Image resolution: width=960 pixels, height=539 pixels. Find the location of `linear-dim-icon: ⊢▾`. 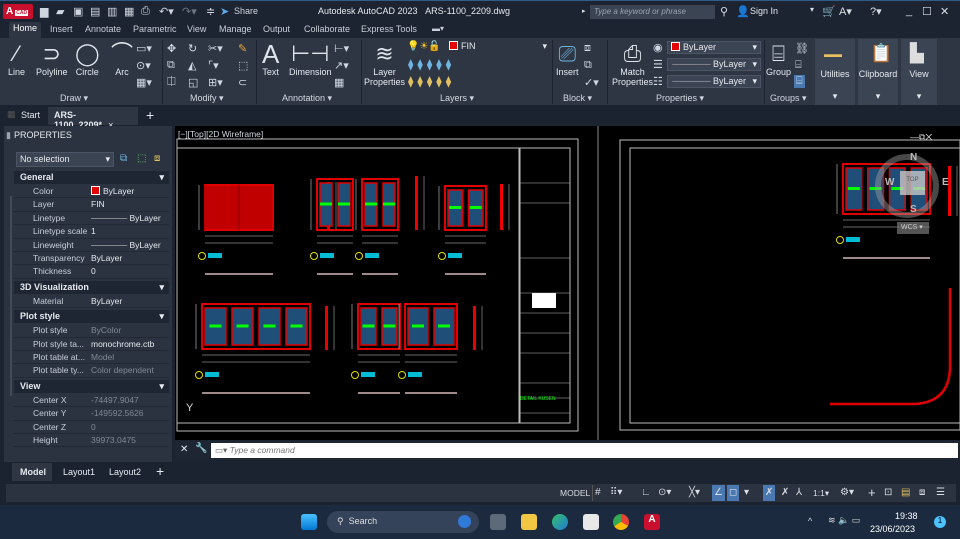

linear-dim-icon: ⊢▾ is located at coordinates (341, 48).